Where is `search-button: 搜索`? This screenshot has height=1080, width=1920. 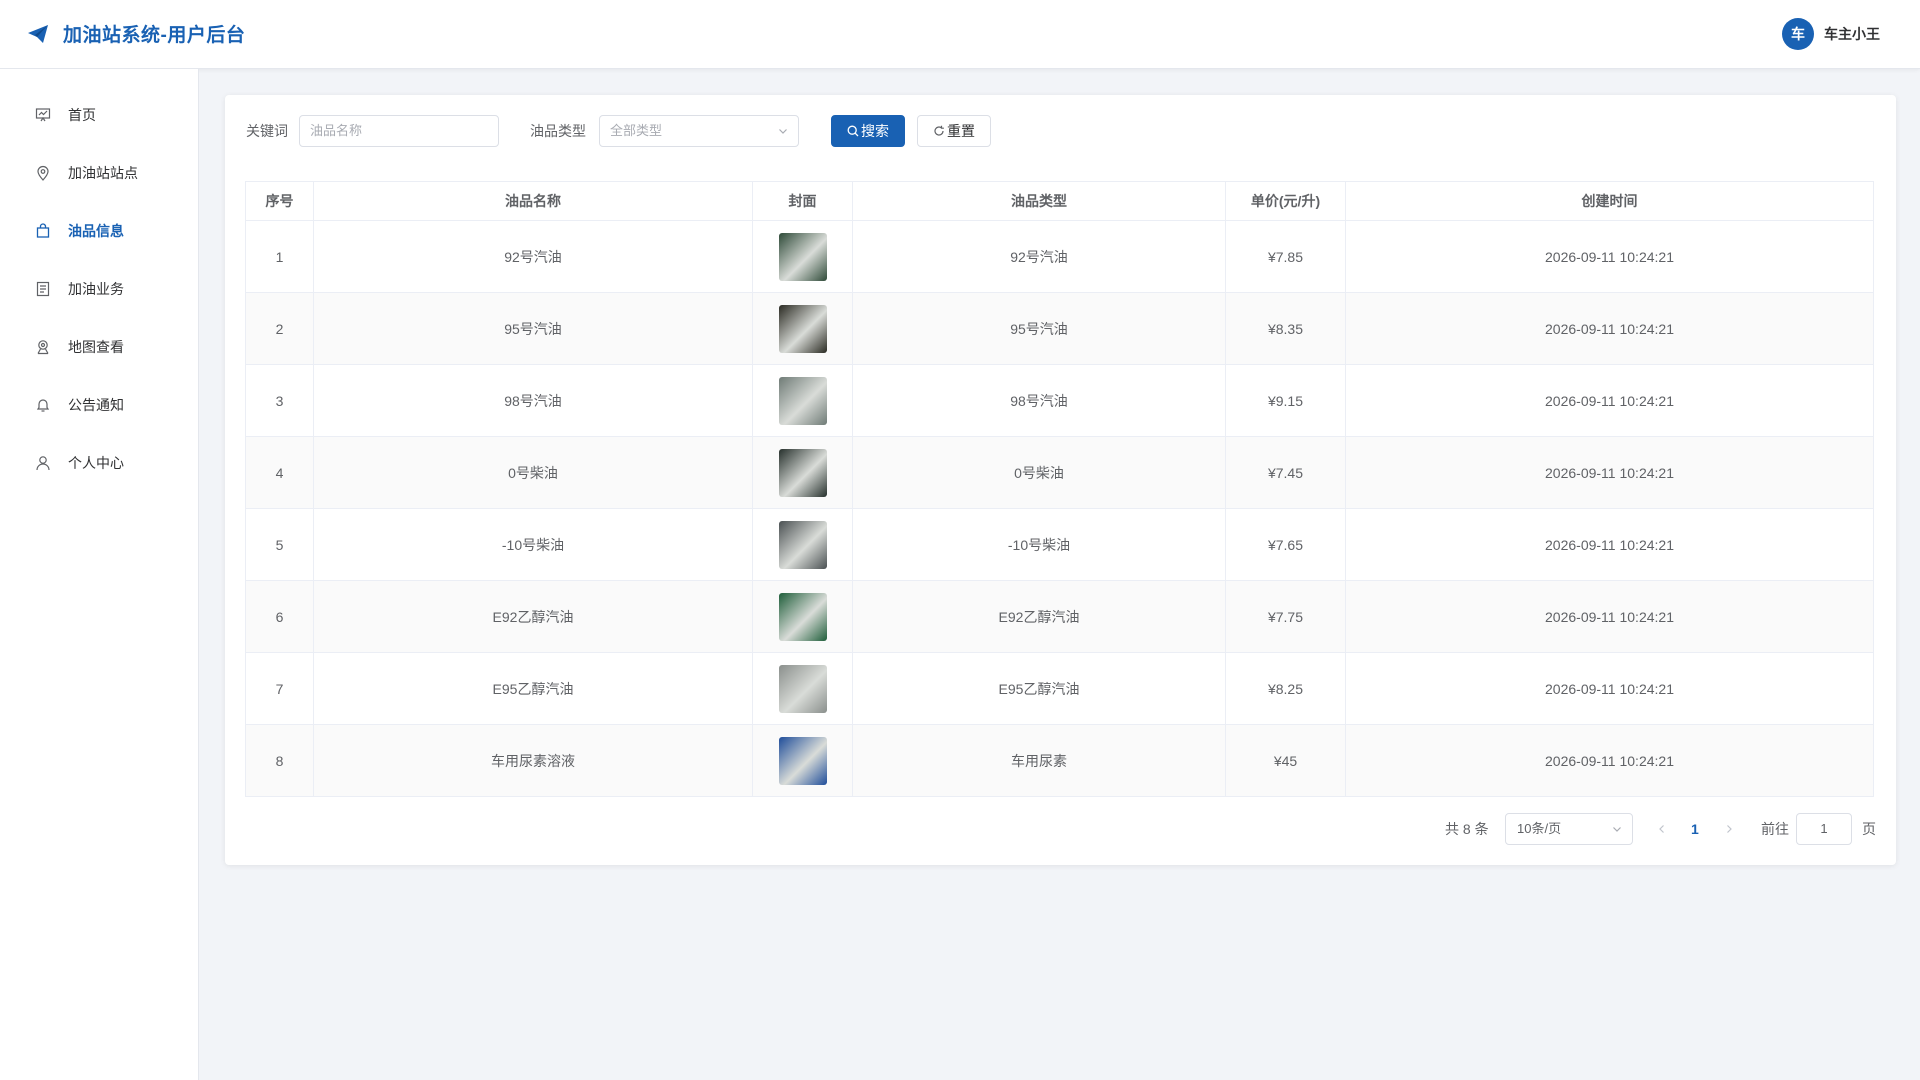 search-button: 搜索 is located at coordinates (868, 131).